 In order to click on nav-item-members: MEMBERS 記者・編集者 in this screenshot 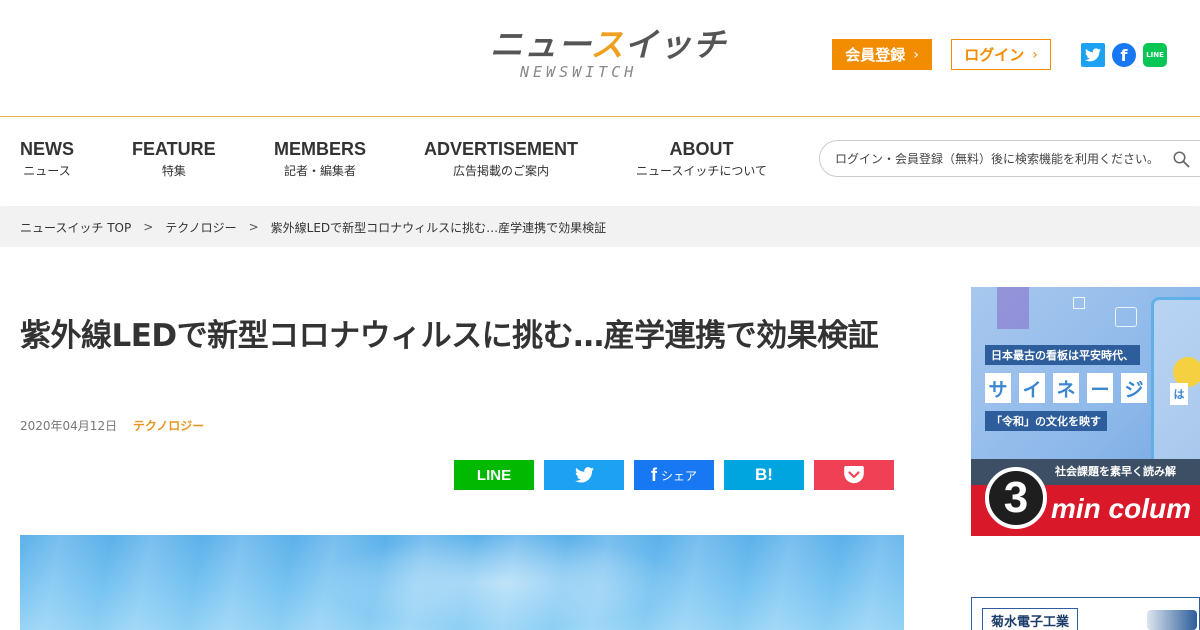, I will do `click(320, 159)`.